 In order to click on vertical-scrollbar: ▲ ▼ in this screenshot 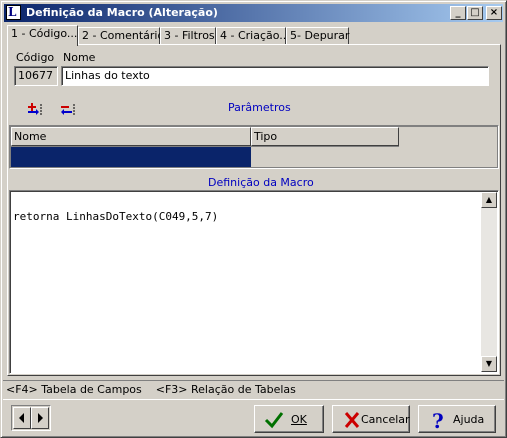, I will do `click(489, 282)`.